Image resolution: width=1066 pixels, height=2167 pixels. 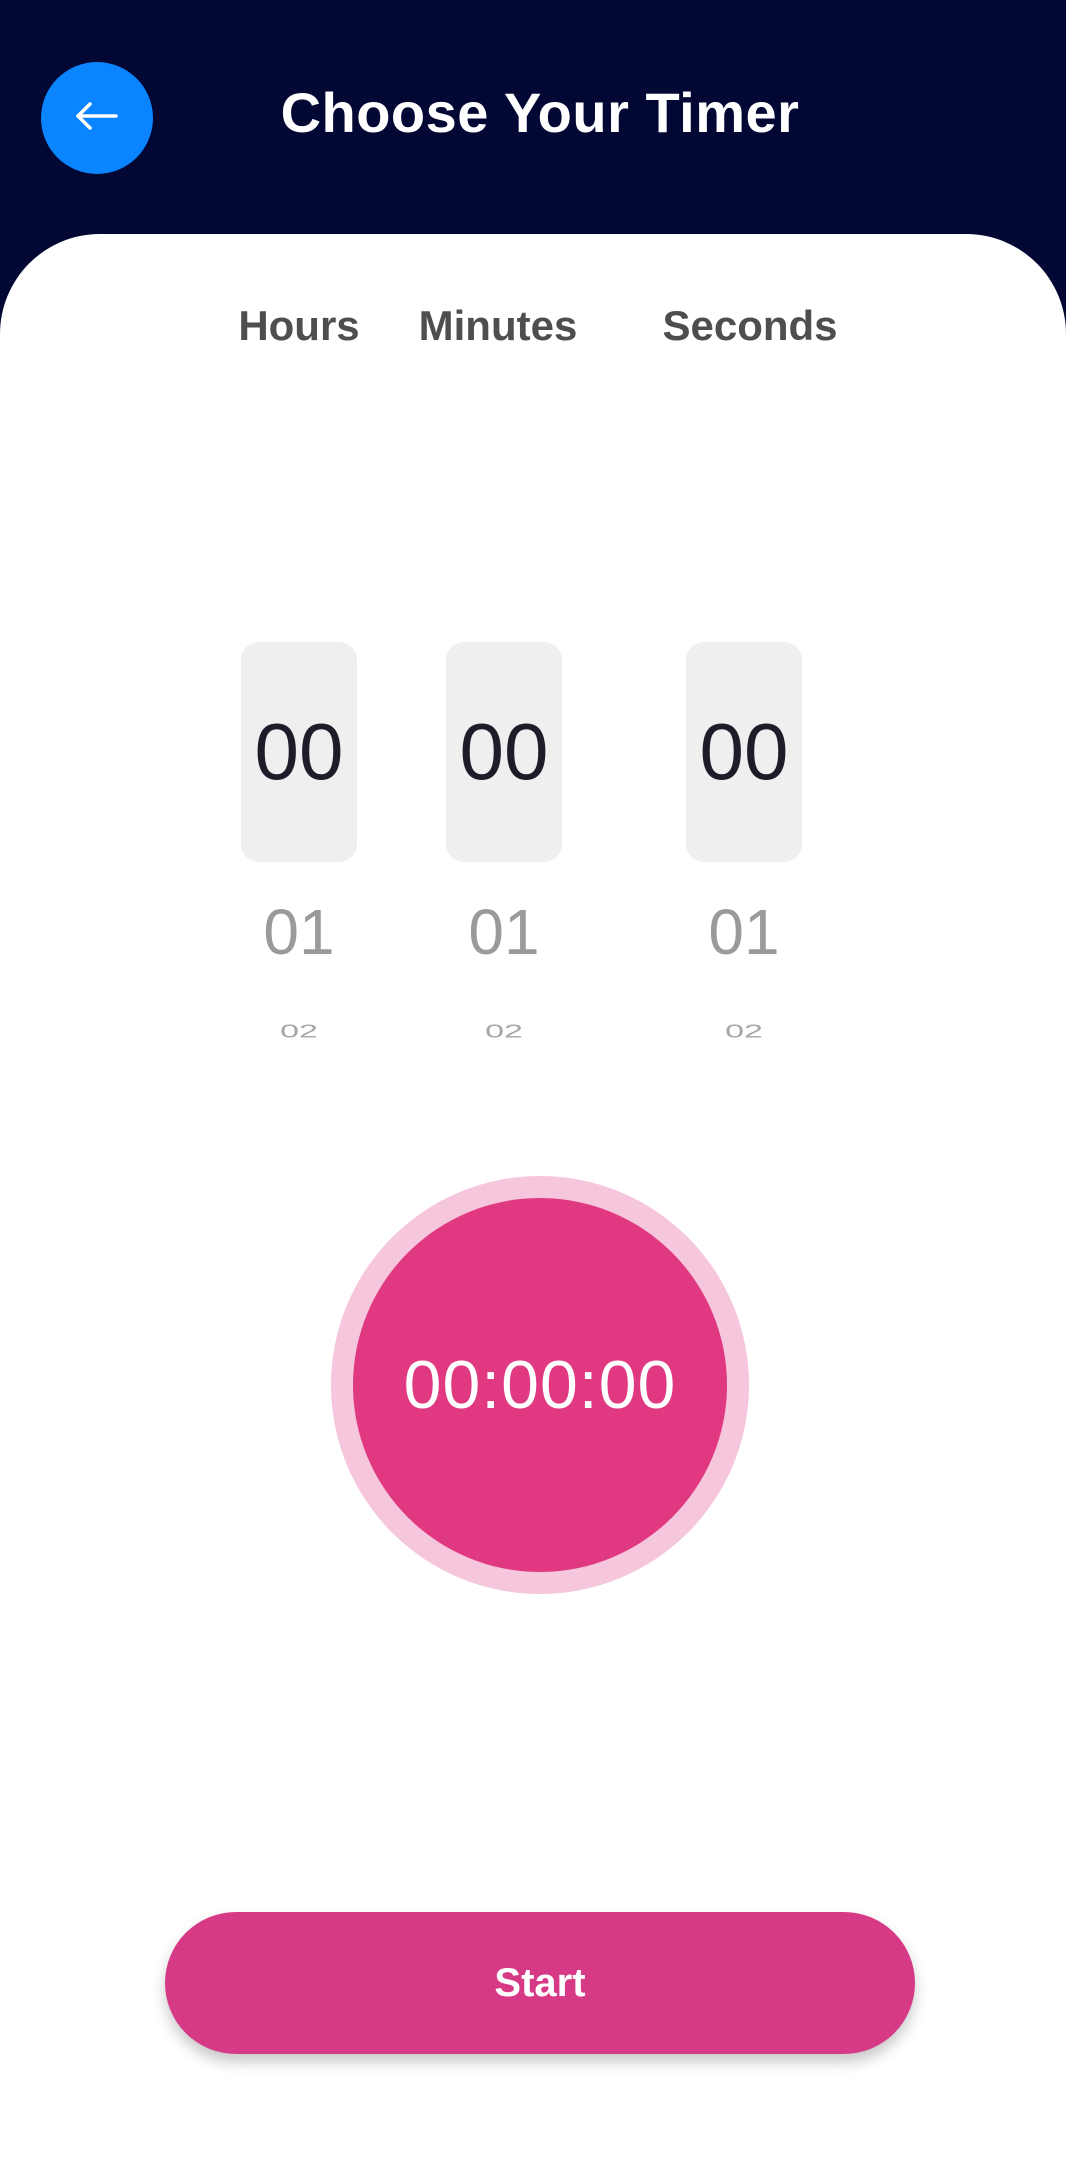 I want to click on seconds-picker-option: 01, so click(x=744, y=932).